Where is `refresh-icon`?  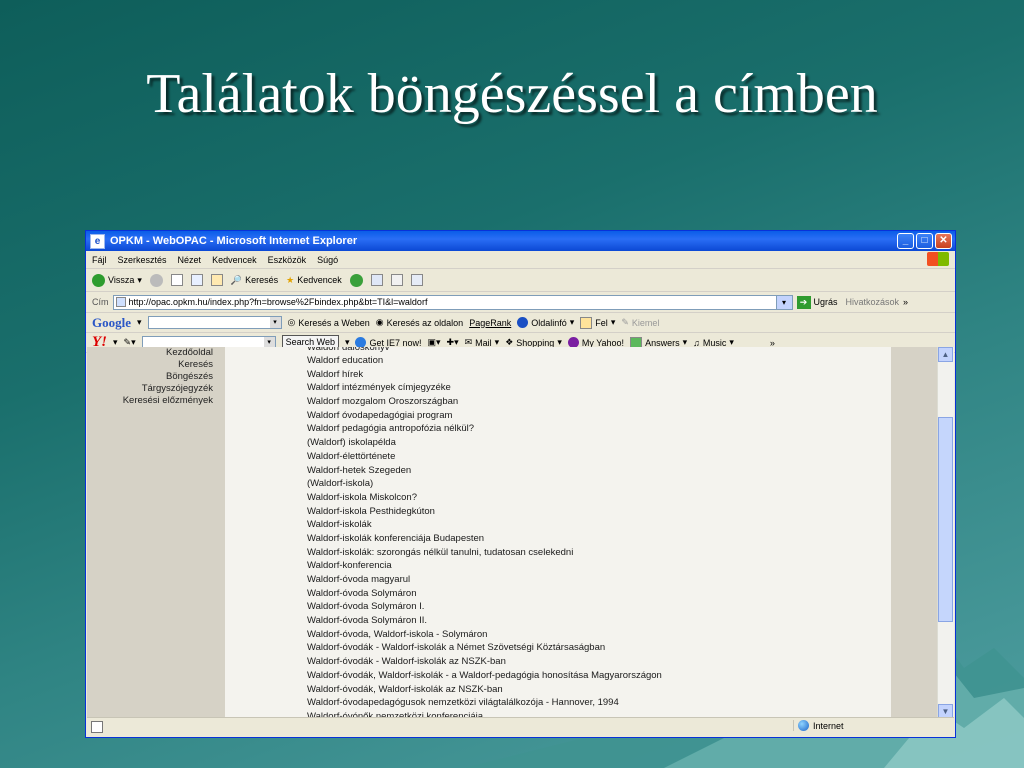
refresh-icon is located at coordinates (196, 280).